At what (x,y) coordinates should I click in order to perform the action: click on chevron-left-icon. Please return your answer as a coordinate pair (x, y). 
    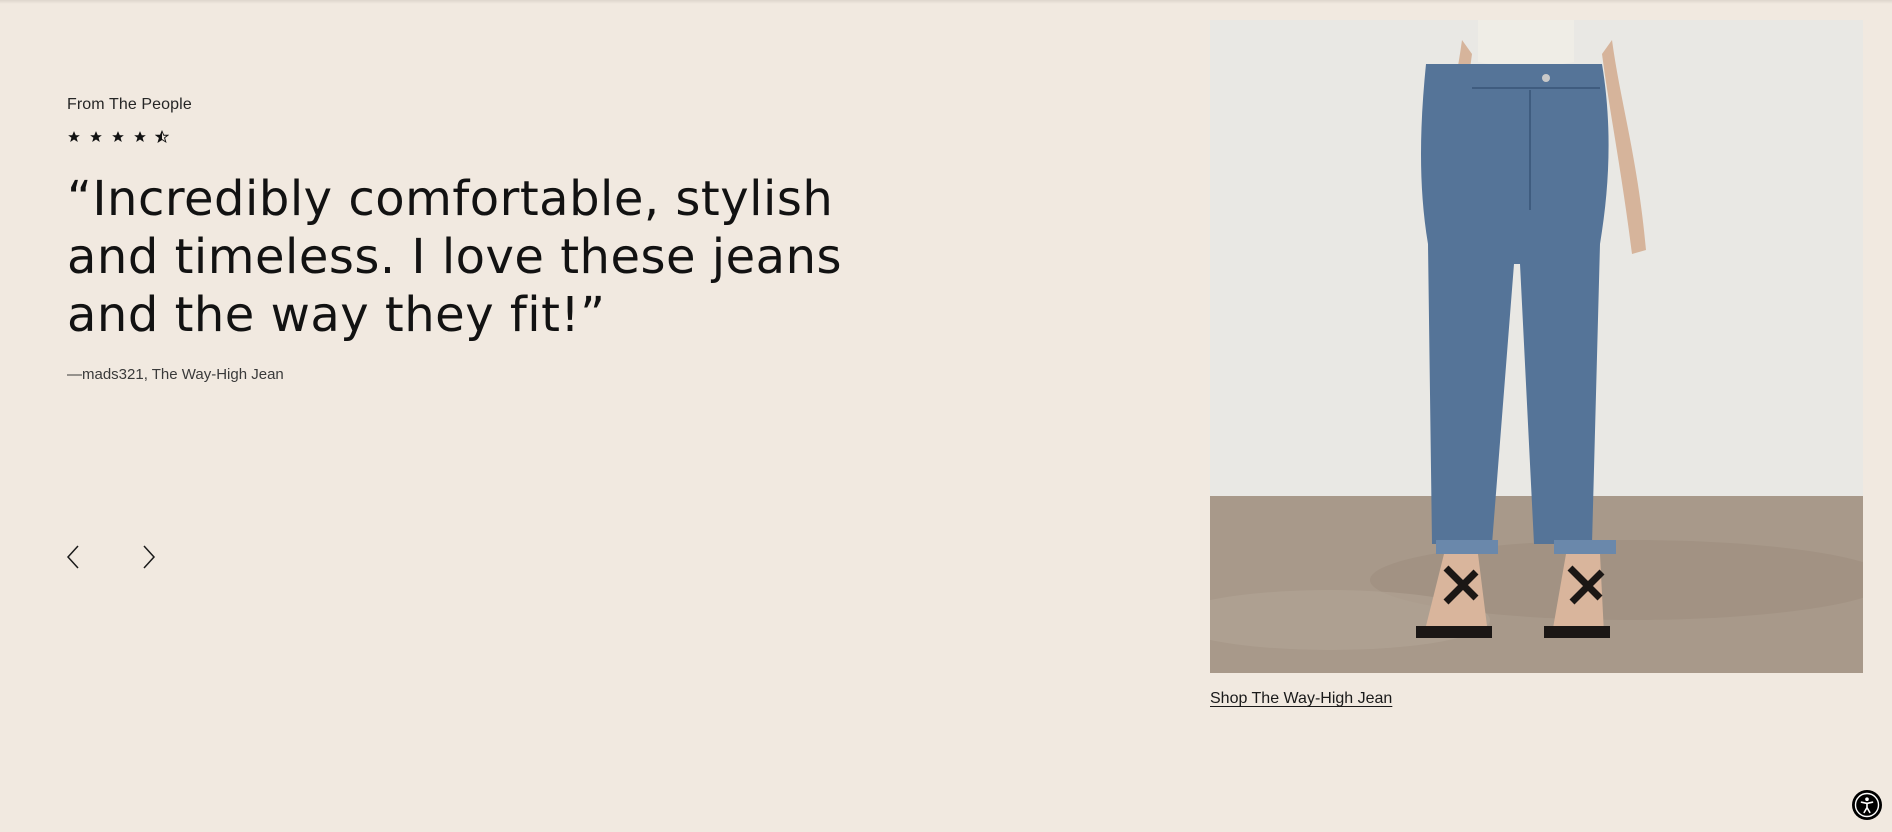
    Looking at the image, I should click on (72, 557).